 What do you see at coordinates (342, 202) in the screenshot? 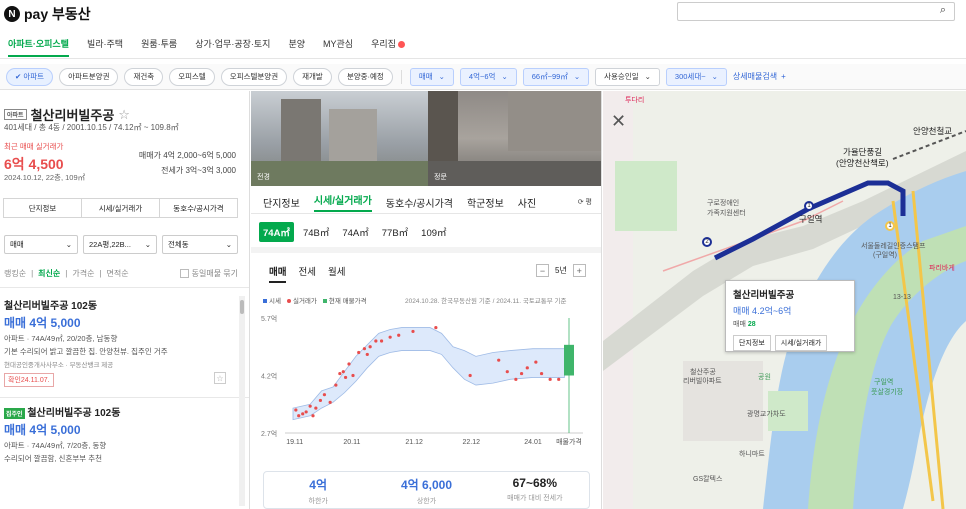
I see `tab-price: 시세/실거래가` at bounding box center [342, 202].